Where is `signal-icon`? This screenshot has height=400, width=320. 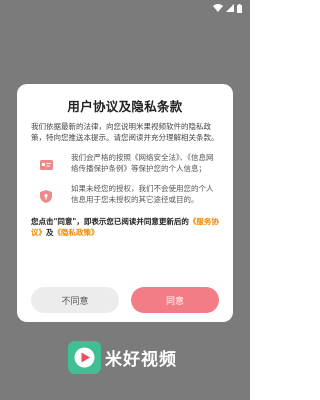
signal-icon is located at coordinates (230, 8).